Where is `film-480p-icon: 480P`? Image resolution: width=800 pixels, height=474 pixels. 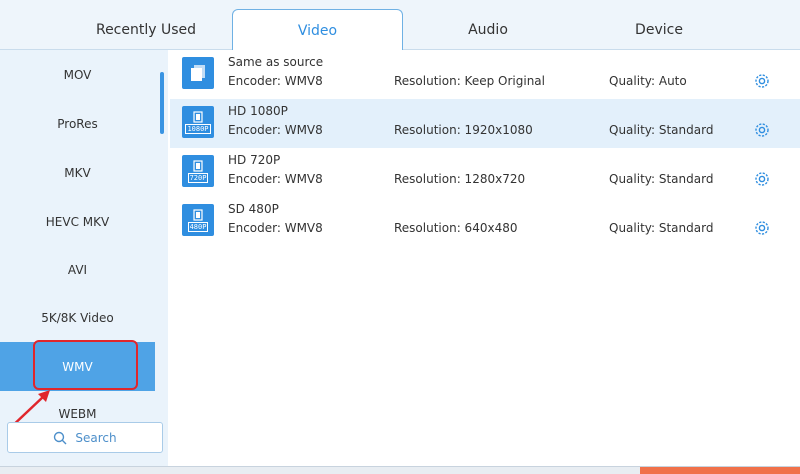
film-480p-icon: 480P is located at coordinates (198, 220).